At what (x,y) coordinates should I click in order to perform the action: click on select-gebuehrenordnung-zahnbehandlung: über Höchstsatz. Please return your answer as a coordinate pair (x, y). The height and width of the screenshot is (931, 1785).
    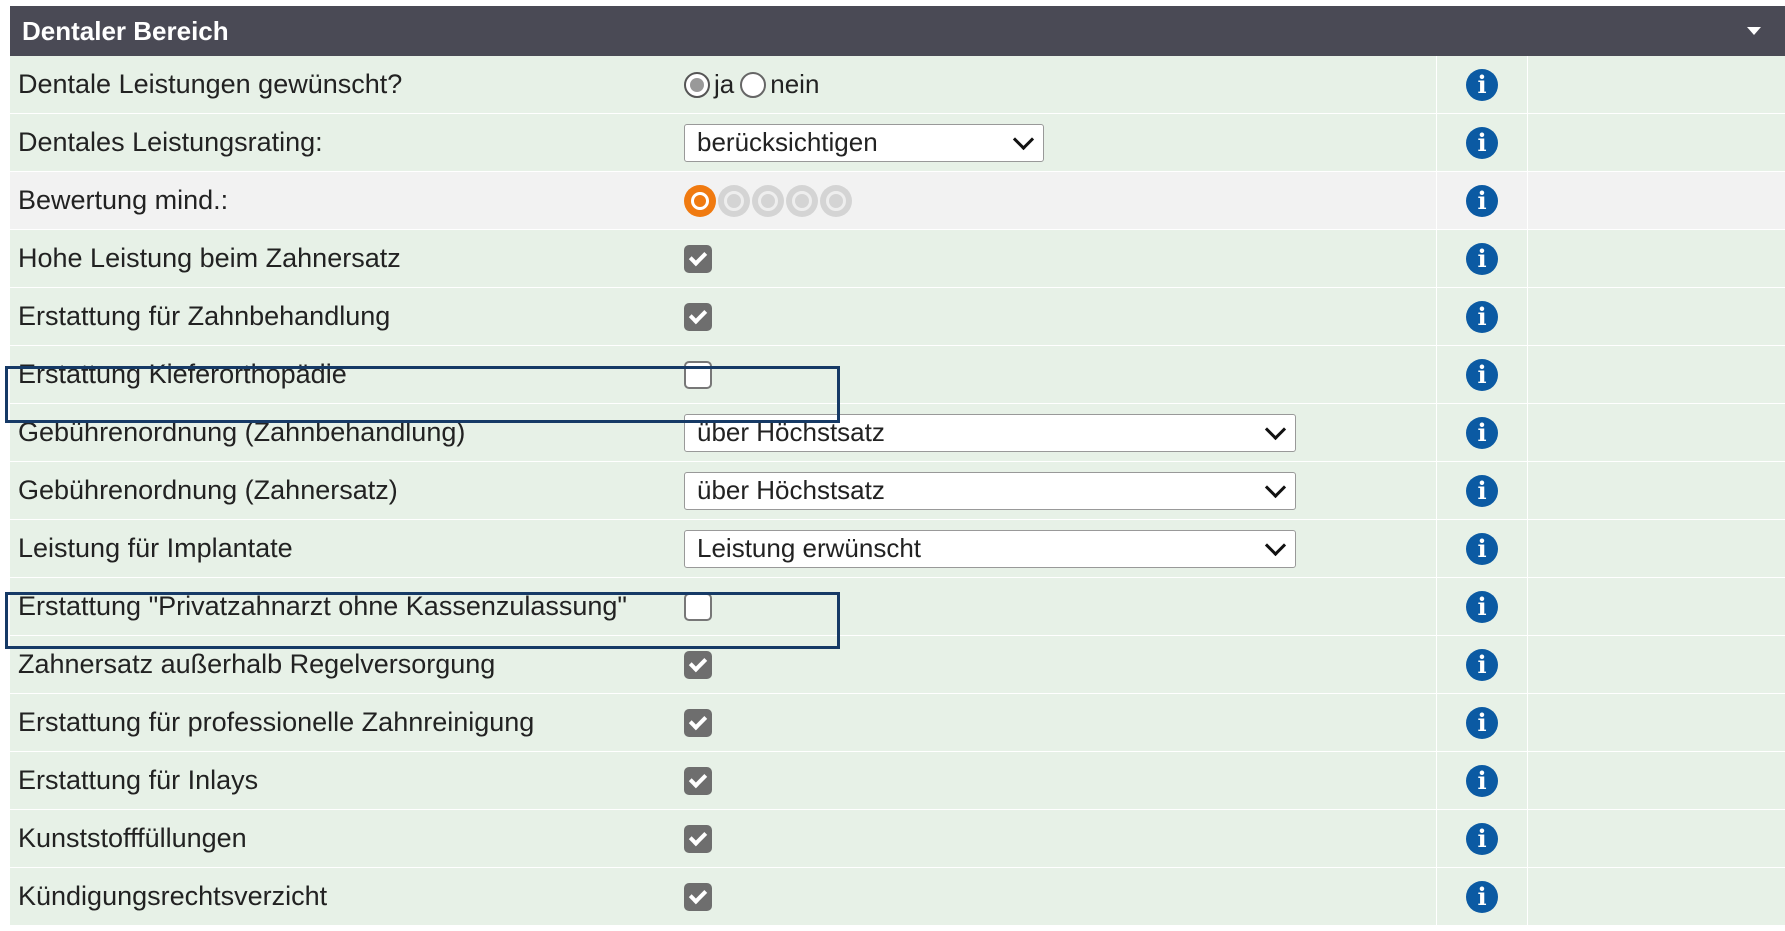
    Looking at the image, I should click on (990, 432).